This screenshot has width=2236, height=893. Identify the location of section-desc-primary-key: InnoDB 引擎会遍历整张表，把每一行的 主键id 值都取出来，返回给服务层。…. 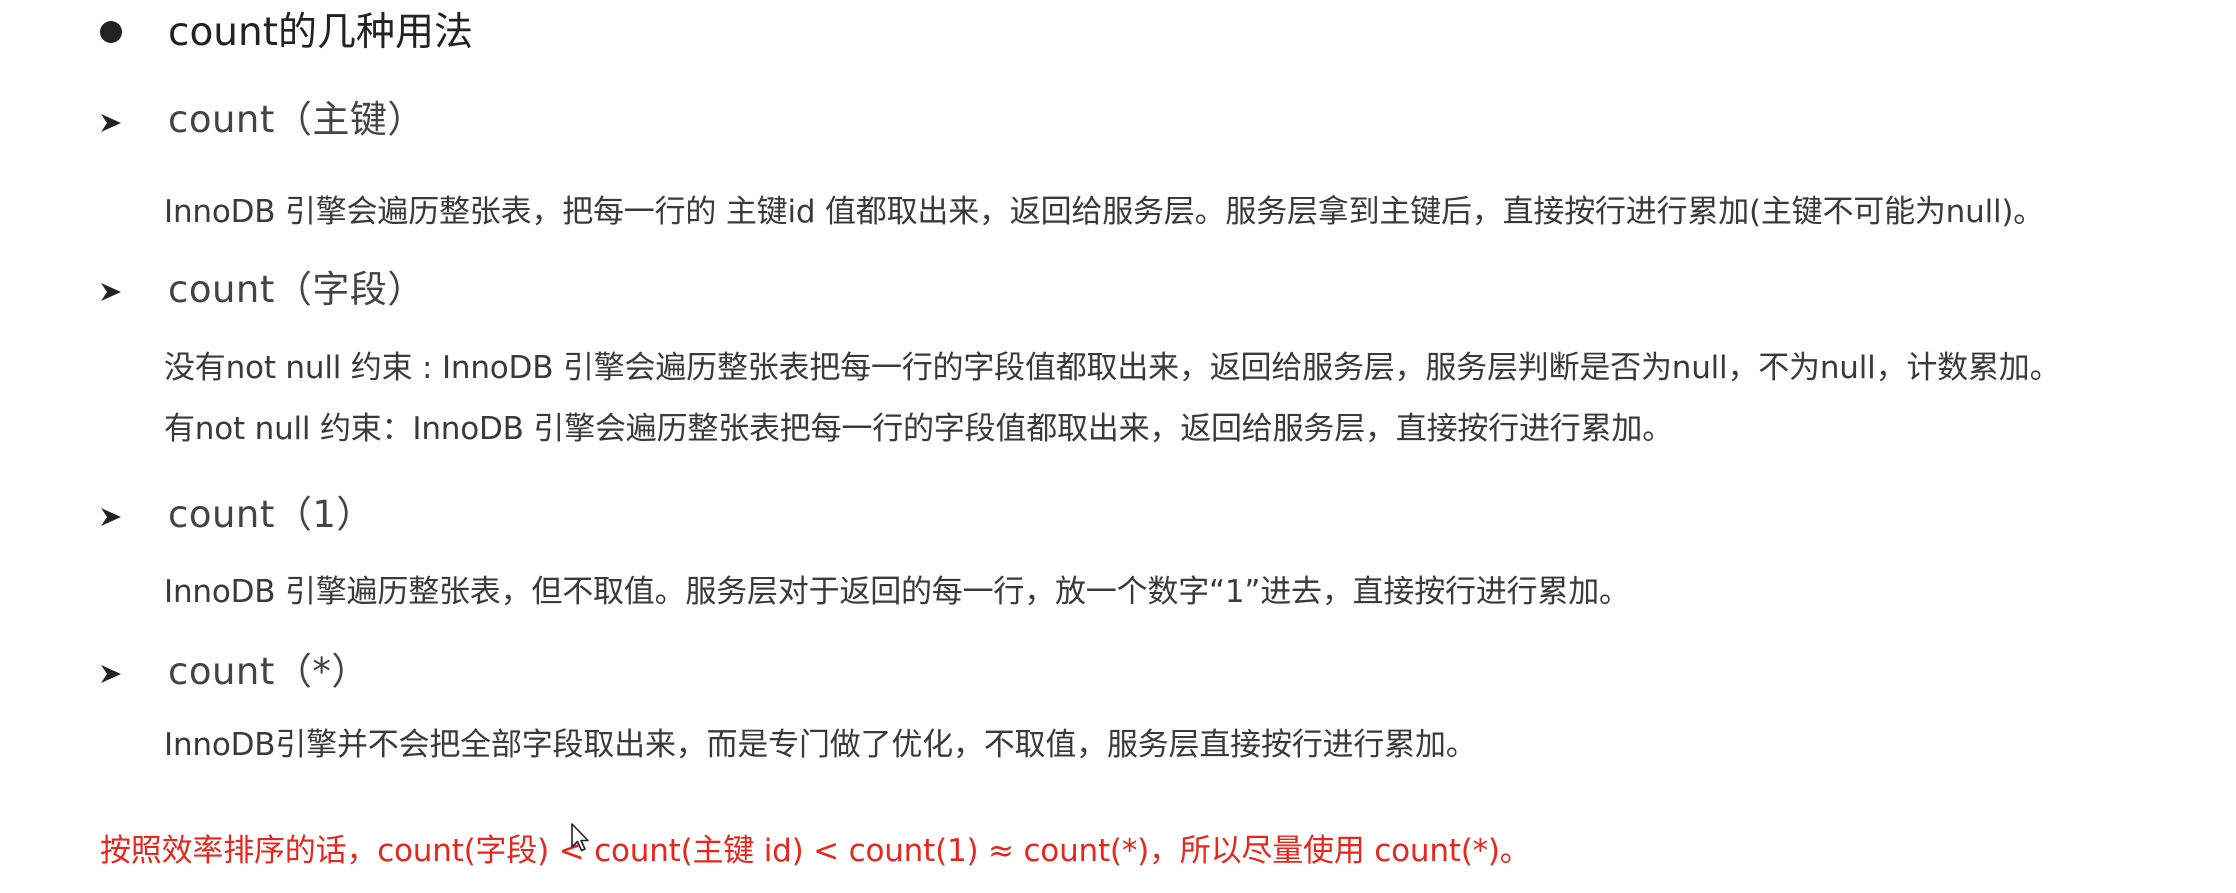
(1104, 212).